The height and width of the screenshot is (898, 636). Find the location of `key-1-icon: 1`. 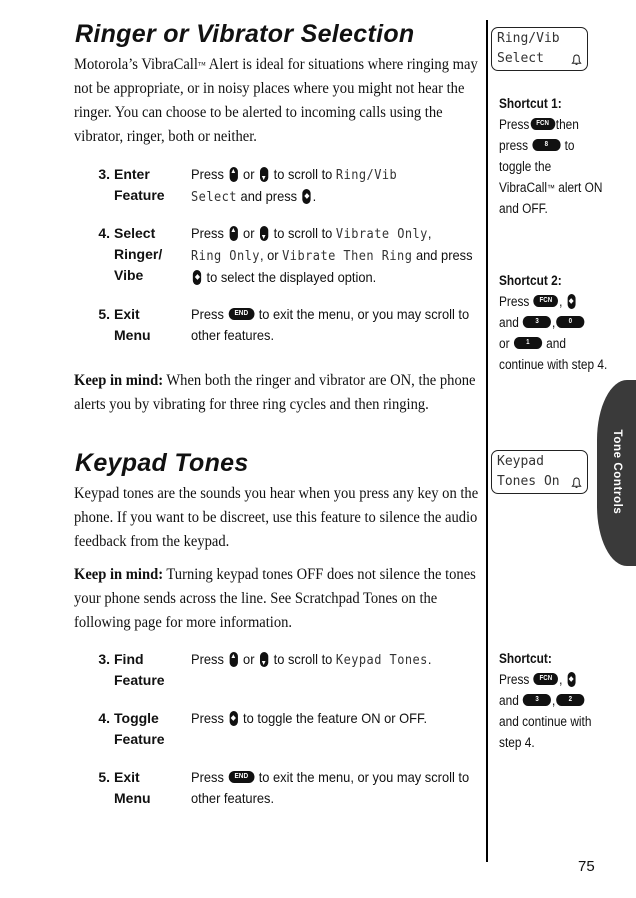

key-1-icon: 1 is located at coordinates (527, 343).